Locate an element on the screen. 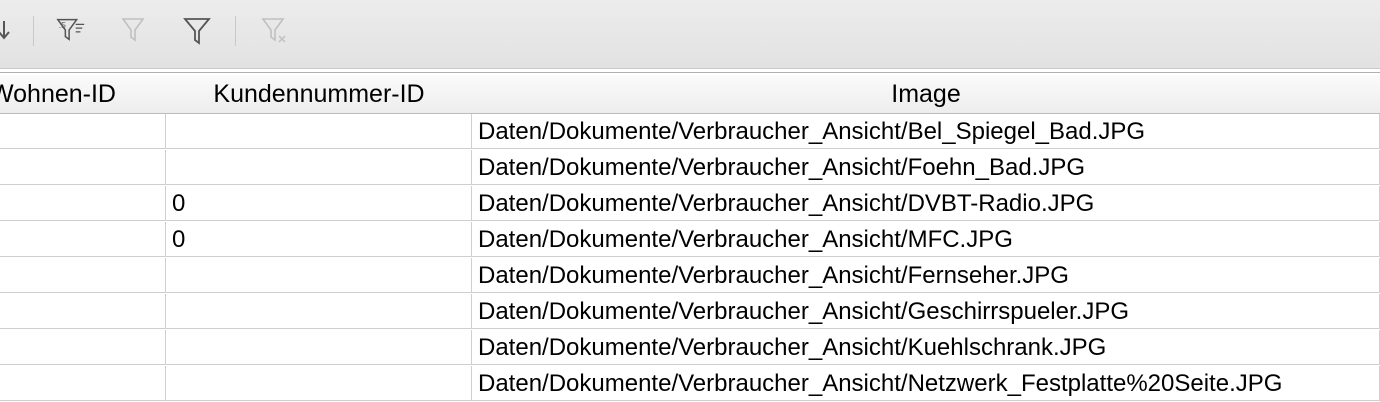 The width and height of the screenshot is (1380, 402). sort-descending-button is located at coordinates (8, 30).